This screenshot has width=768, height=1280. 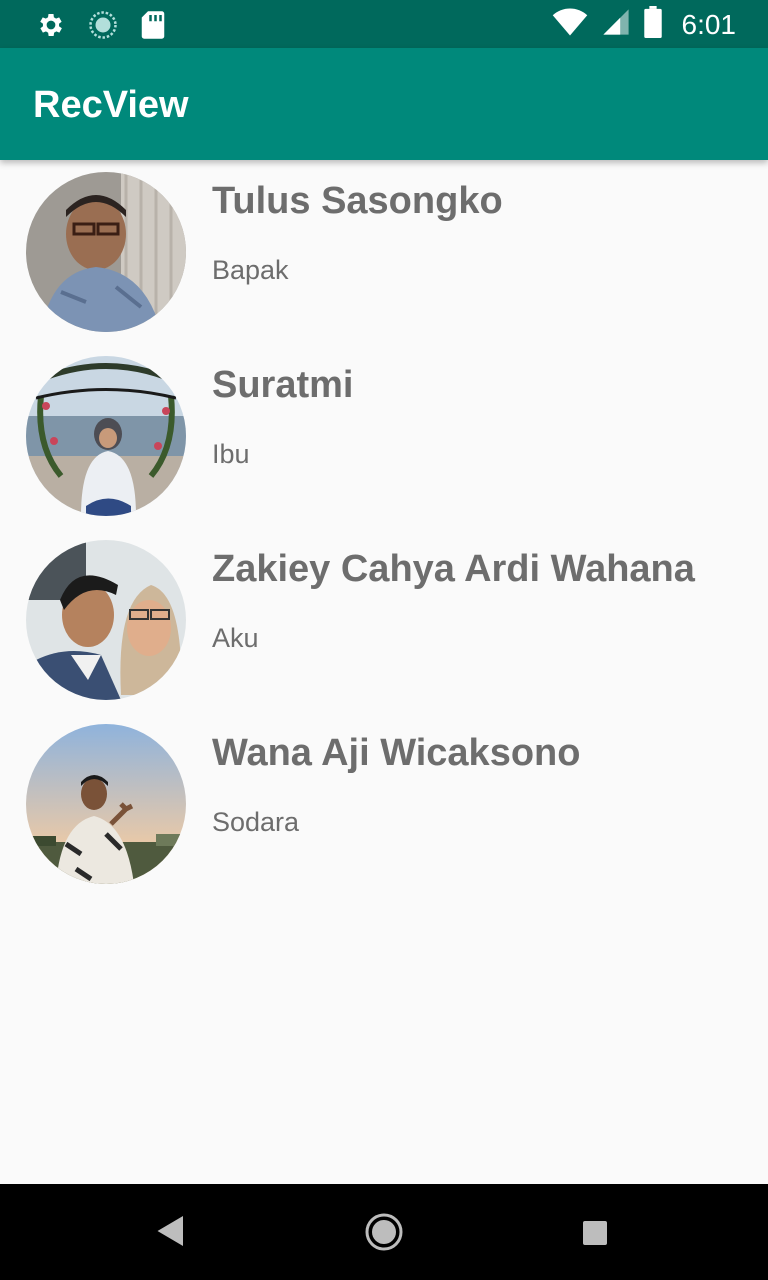 I want to click on app-title: RecView, so click(x=111, y=105).